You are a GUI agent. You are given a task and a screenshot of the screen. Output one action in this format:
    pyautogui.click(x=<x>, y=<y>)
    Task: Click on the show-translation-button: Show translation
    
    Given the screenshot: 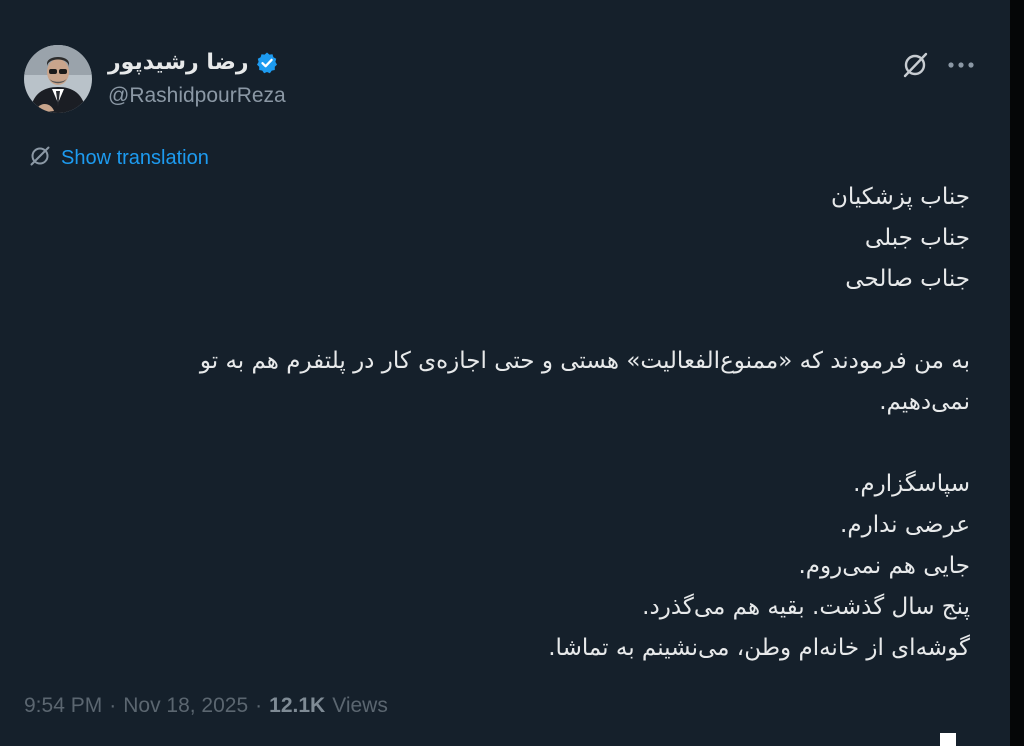 What is the action you would take?
    pyautogui.click(x=118, y=158)
    